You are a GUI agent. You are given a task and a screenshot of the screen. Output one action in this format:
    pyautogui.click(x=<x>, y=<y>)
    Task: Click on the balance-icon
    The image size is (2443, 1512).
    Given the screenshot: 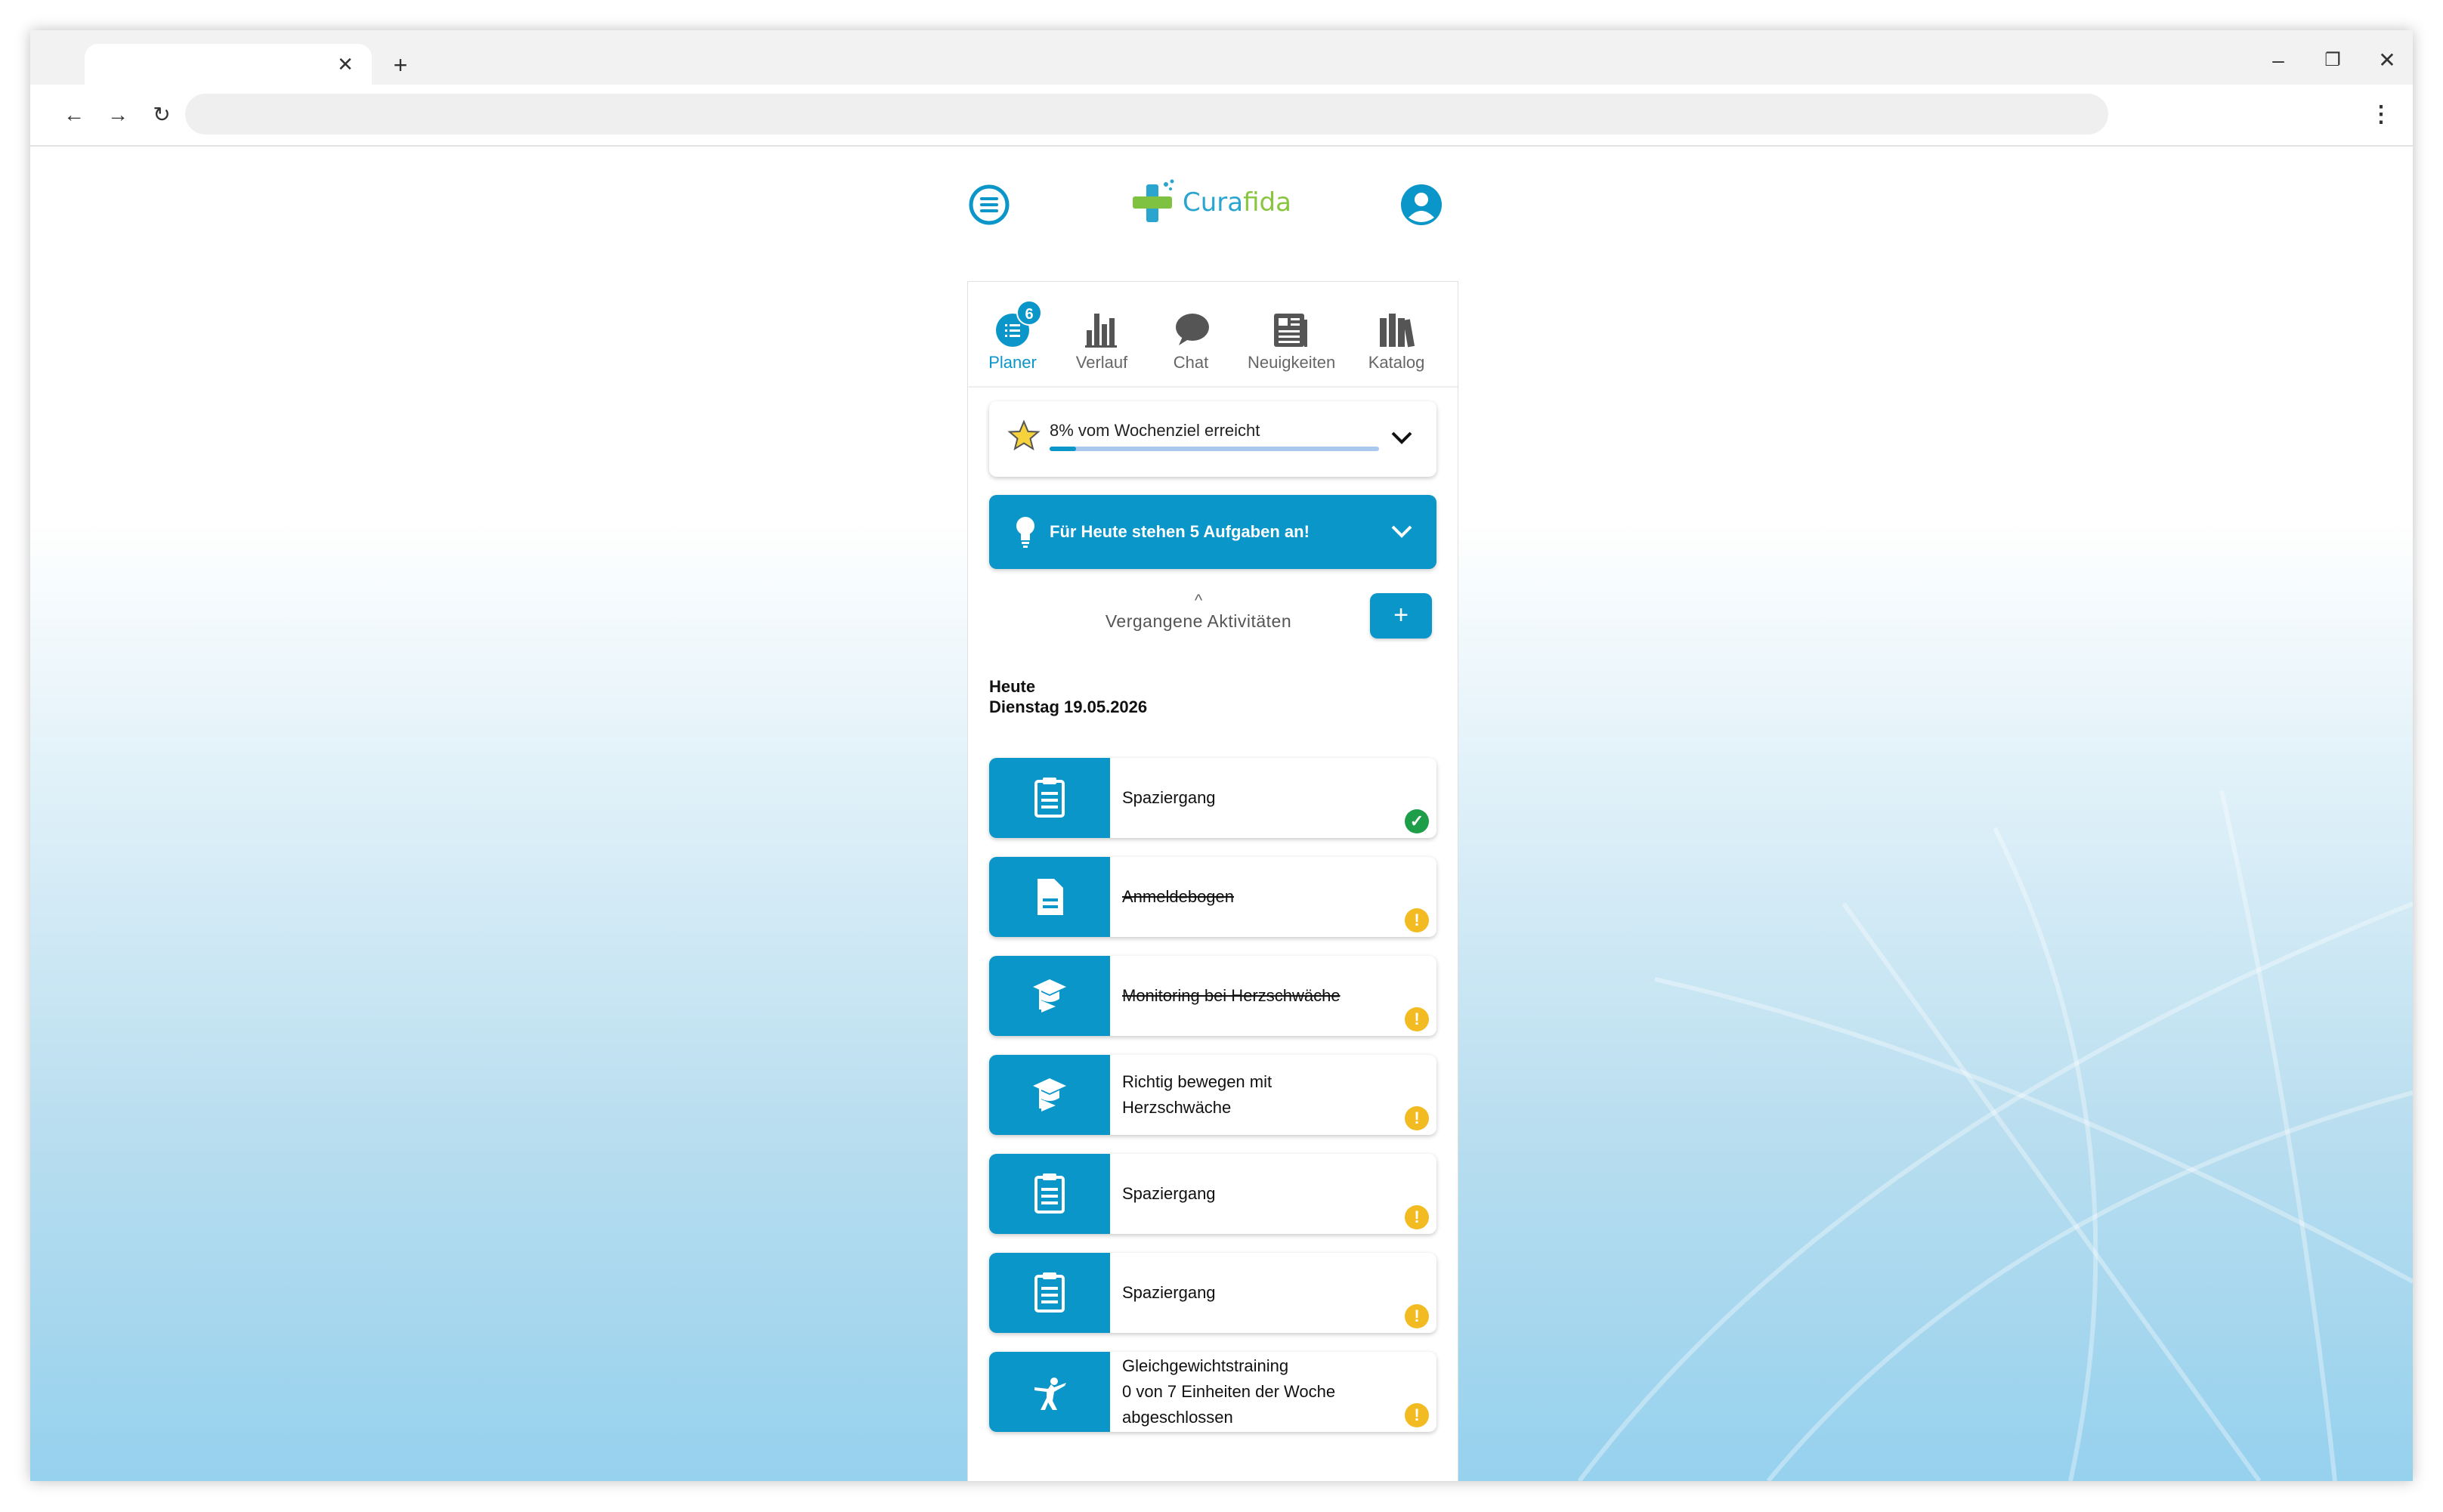 What is the action you would take?
    pyautogui.click(x=1050, y=1393)
    